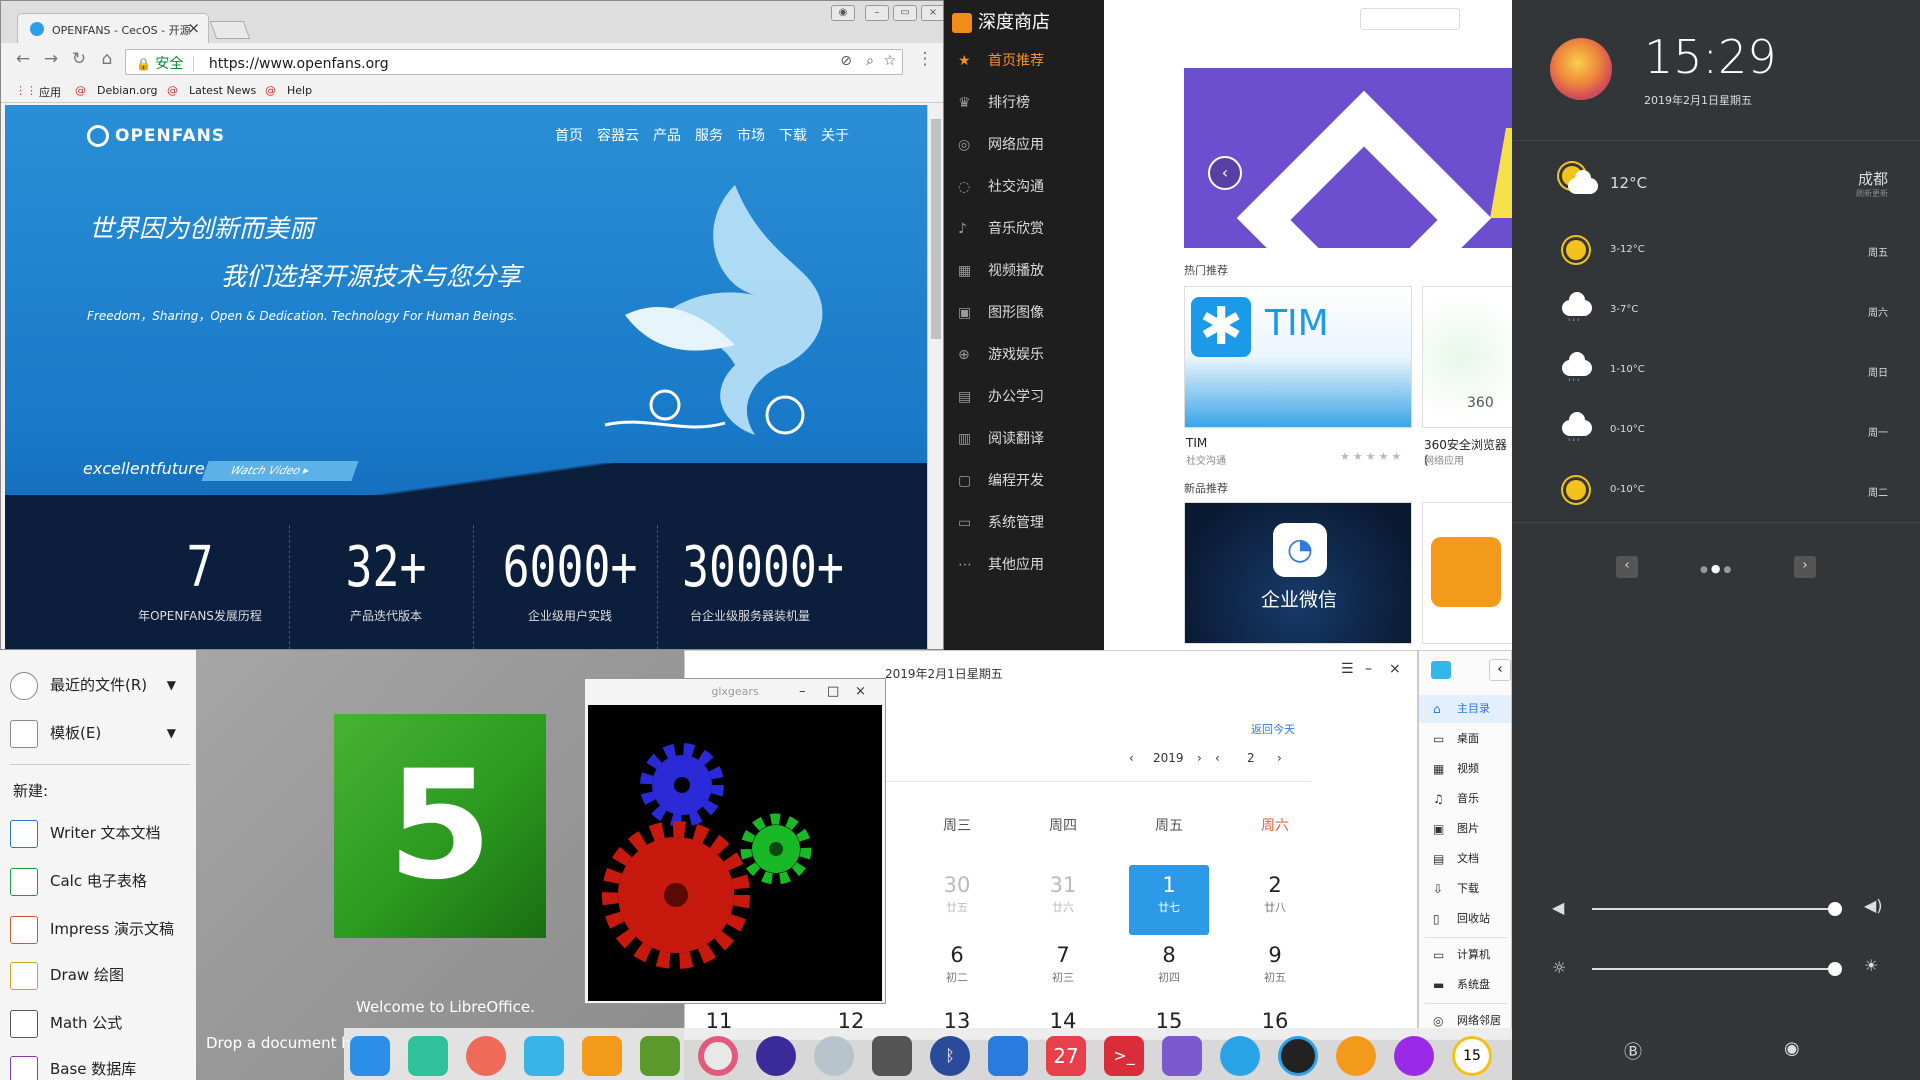 This screenshot has height=1080, width=1920. What do you see at coordinates (833, 692) in the screenshot?
I see `maximize-button: □` at bounding box center [833, 692].